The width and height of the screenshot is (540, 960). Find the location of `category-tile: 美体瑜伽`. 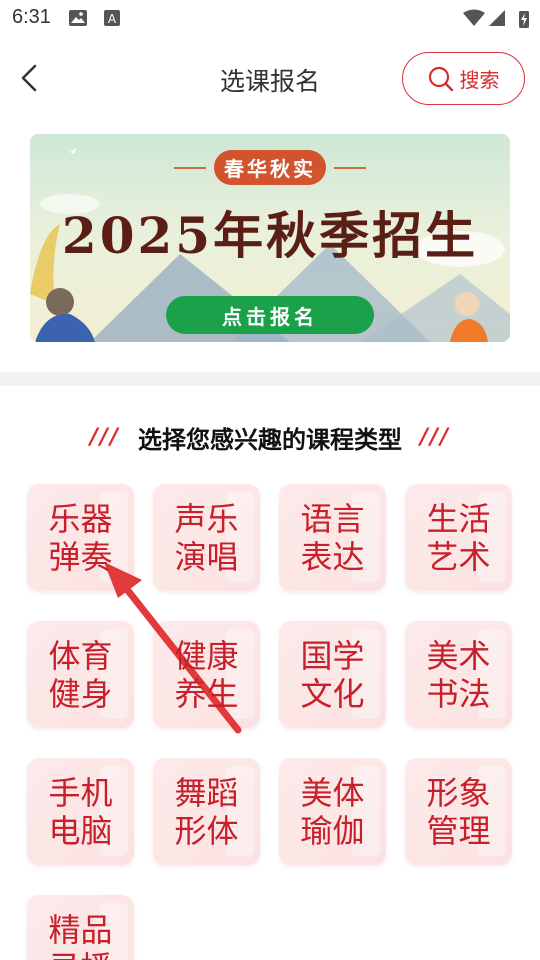

category-tile: 美体瑜伽 is located at coordinates (332, 811).